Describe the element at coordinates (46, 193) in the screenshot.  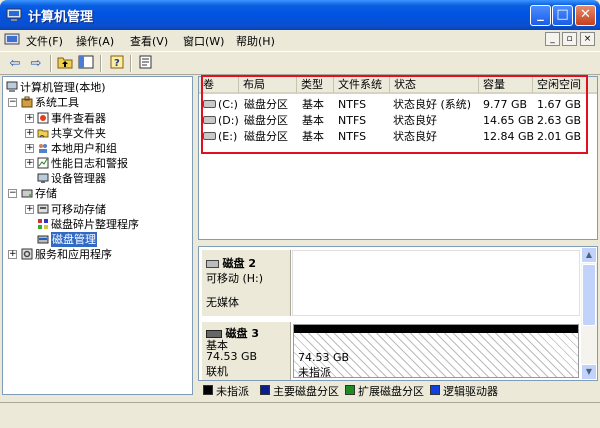
I see `tree-item-label: 存储` at that location.